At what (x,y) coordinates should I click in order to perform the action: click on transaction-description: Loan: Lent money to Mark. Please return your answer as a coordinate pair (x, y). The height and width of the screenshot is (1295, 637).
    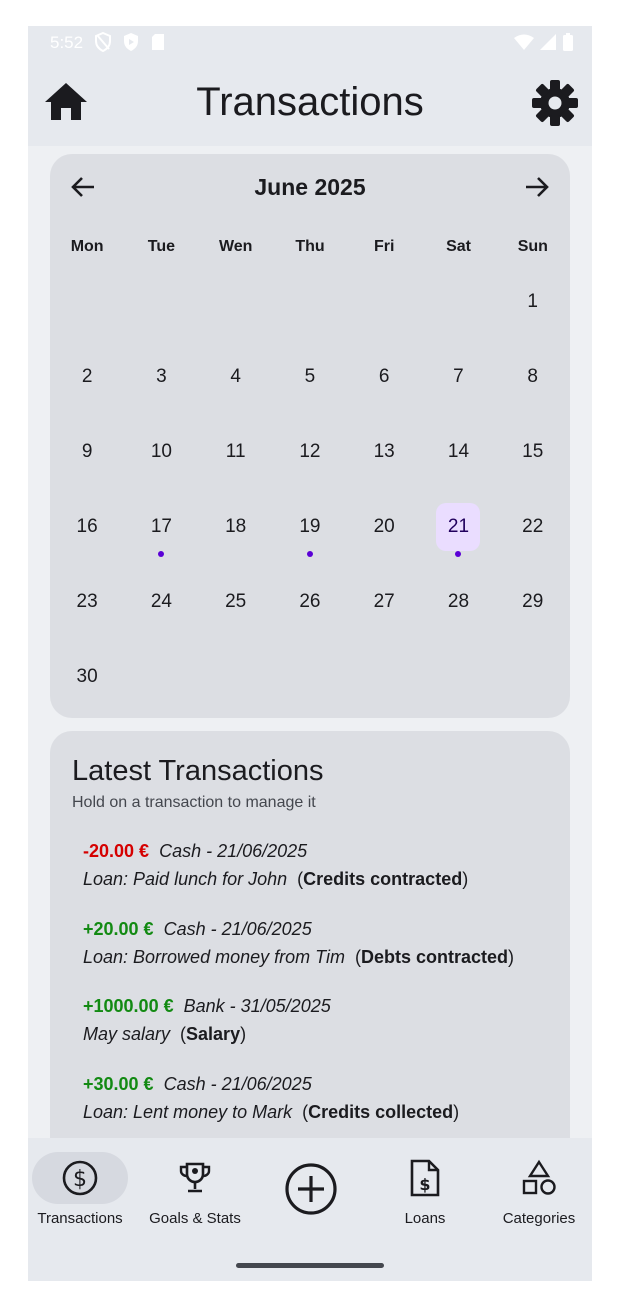
    Looking at the image, I should click on (188, 1111).